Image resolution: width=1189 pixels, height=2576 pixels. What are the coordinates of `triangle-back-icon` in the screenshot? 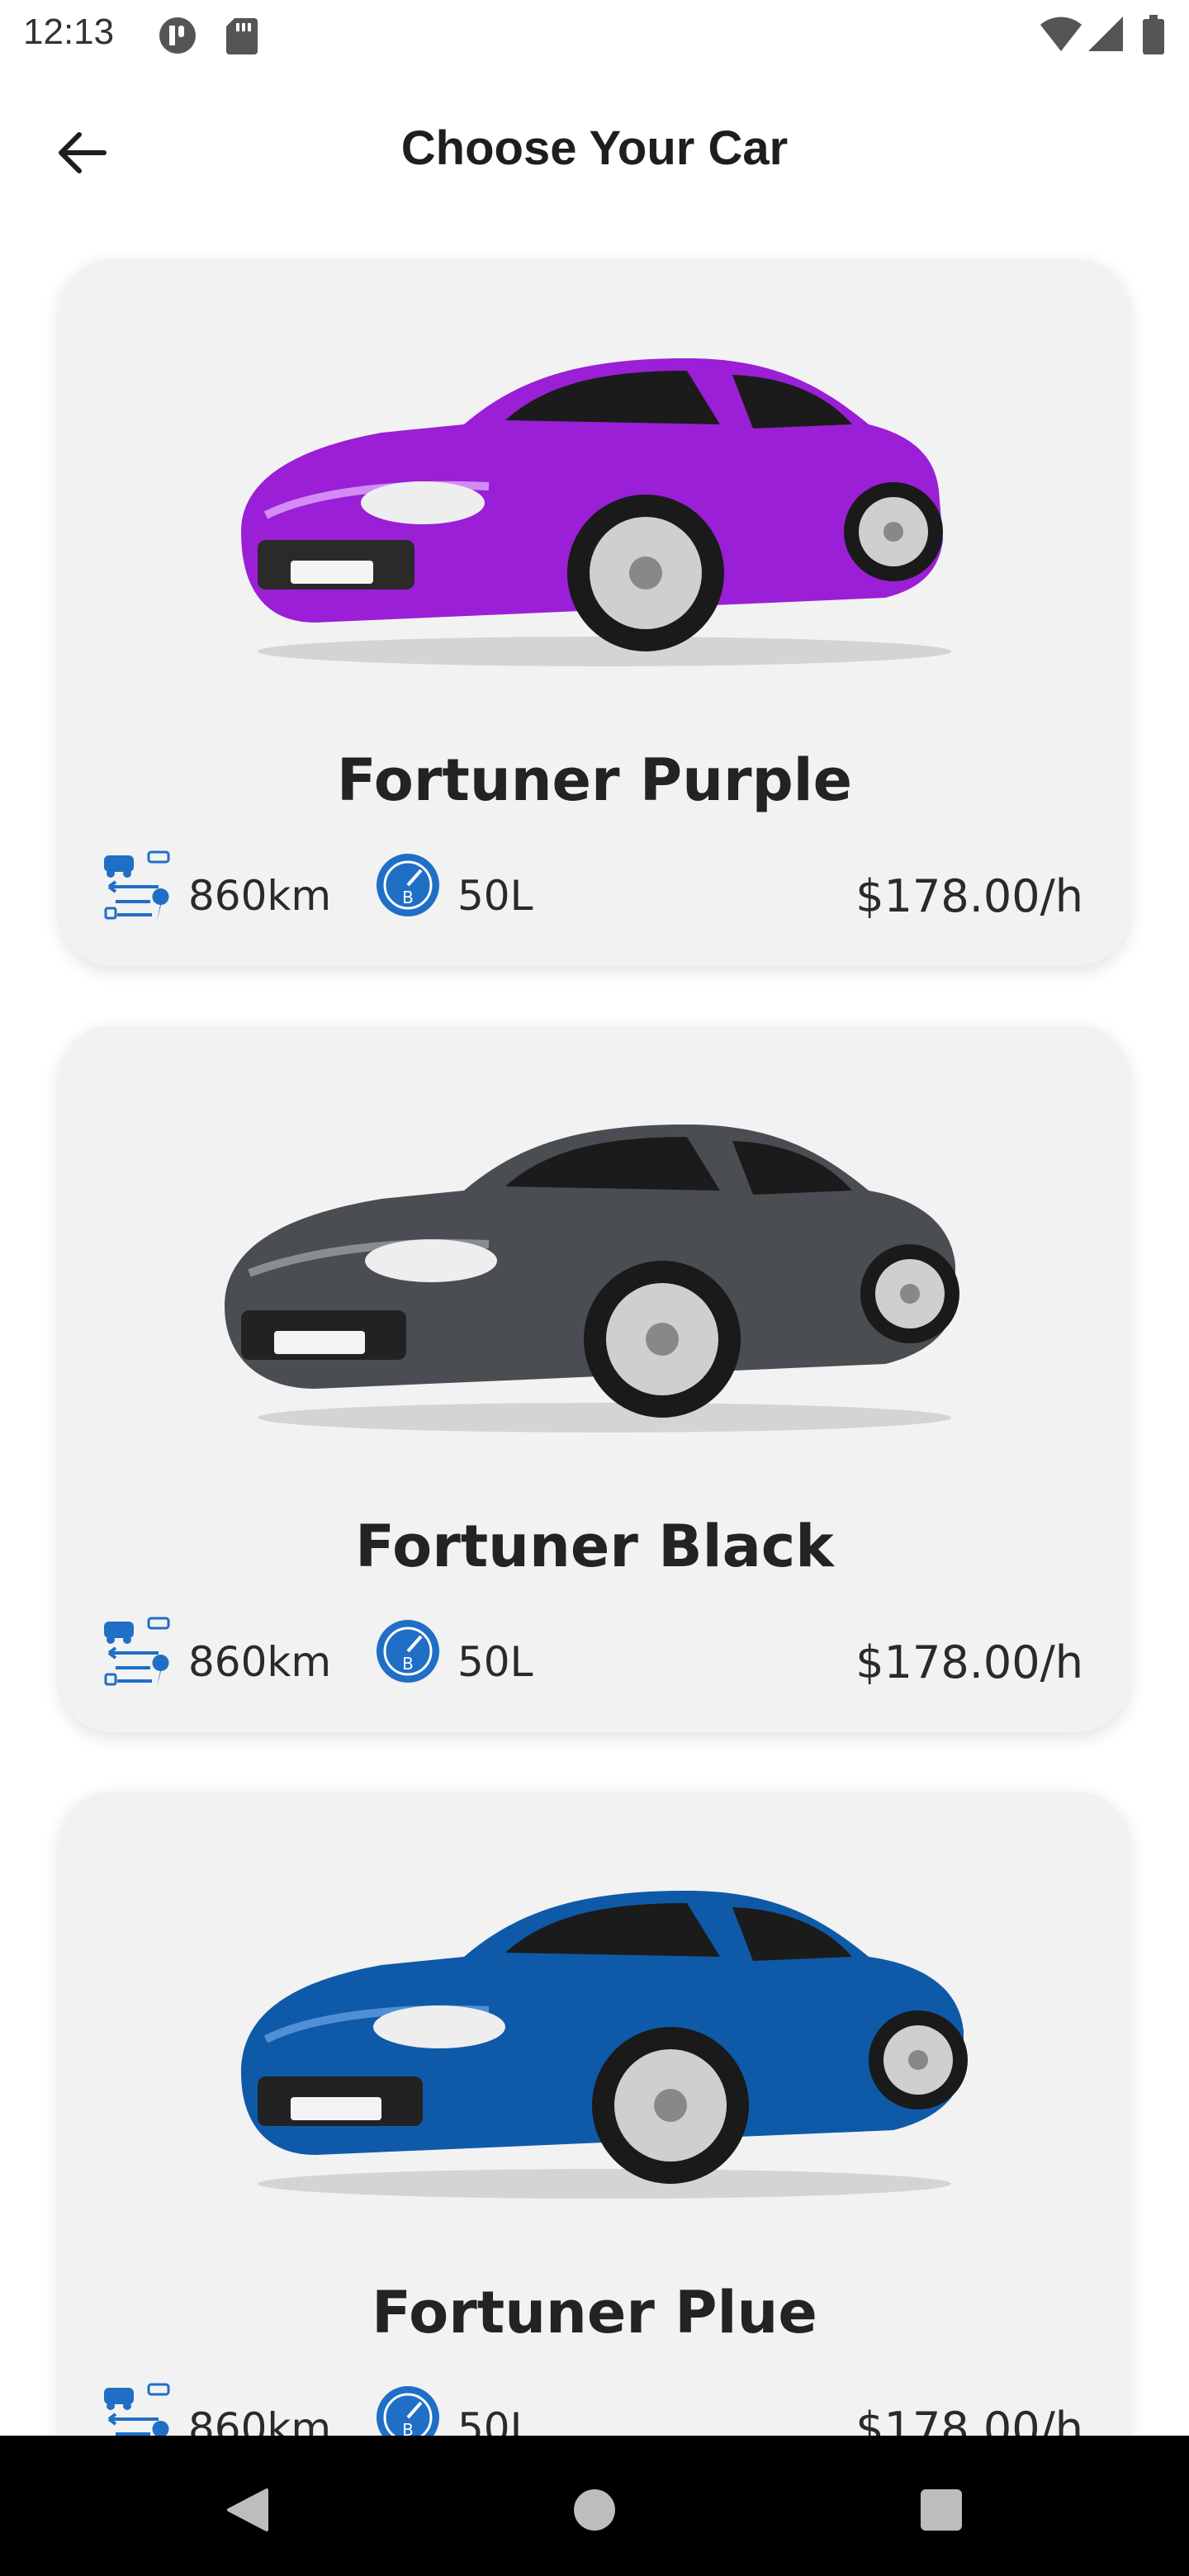 It's located at (247, 2509).